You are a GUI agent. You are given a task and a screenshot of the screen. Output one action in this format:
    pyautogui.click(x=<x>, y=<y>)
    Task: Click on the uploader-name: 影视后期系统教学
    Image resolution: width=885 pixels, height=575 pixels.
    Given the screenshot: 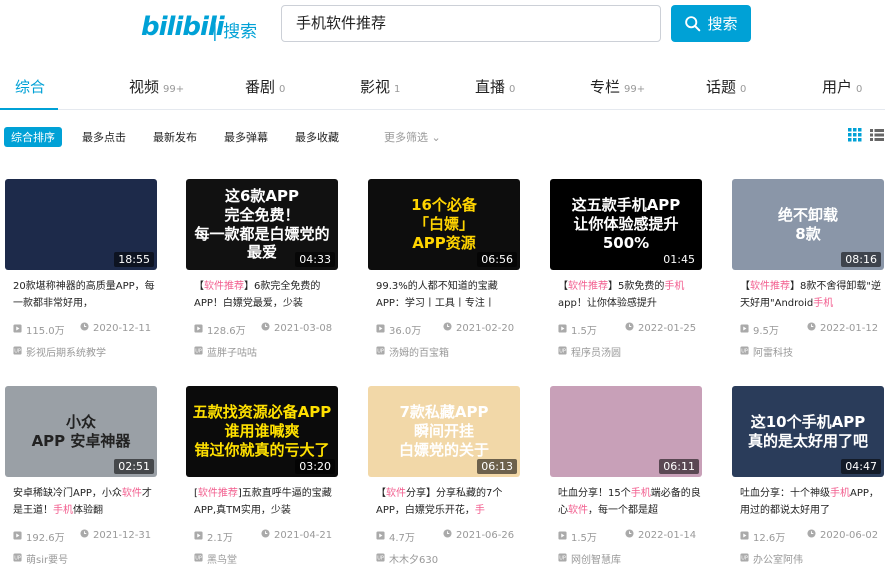 What is the action you would take?
    pyautogui.click(x=66, y=353)
    